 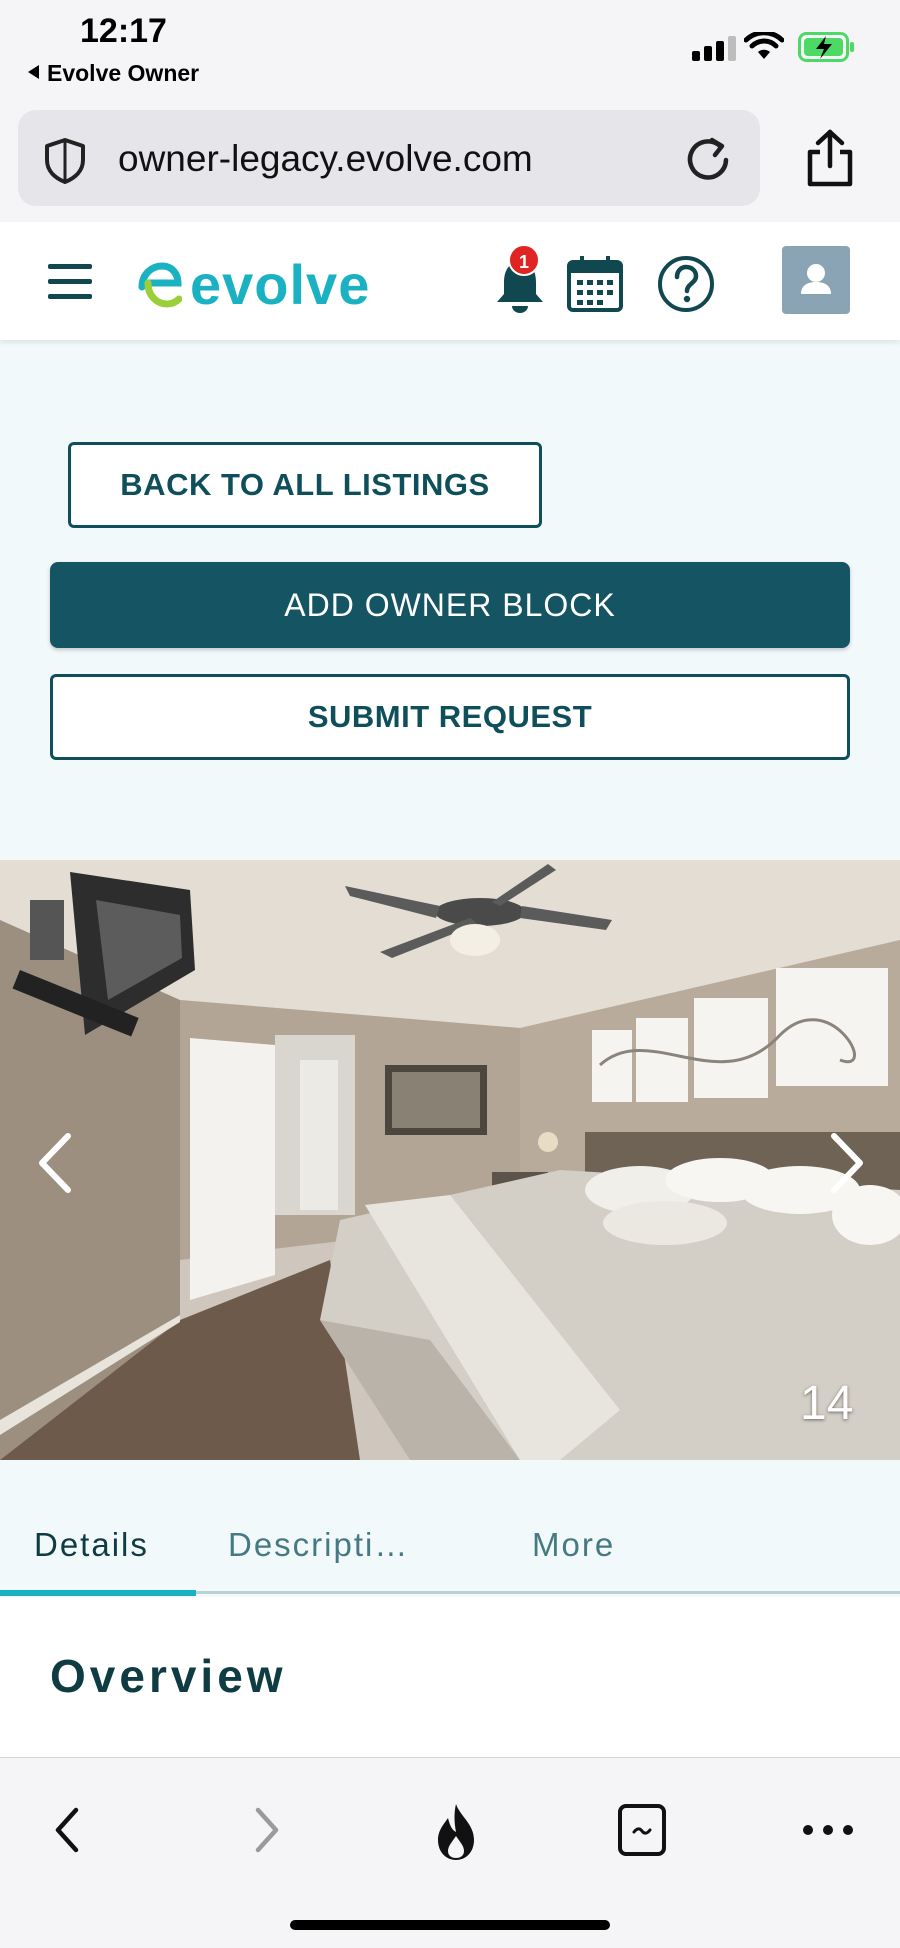 I want to click on back-to-app-link: Evolve Owner, so click(x=113, y=73).